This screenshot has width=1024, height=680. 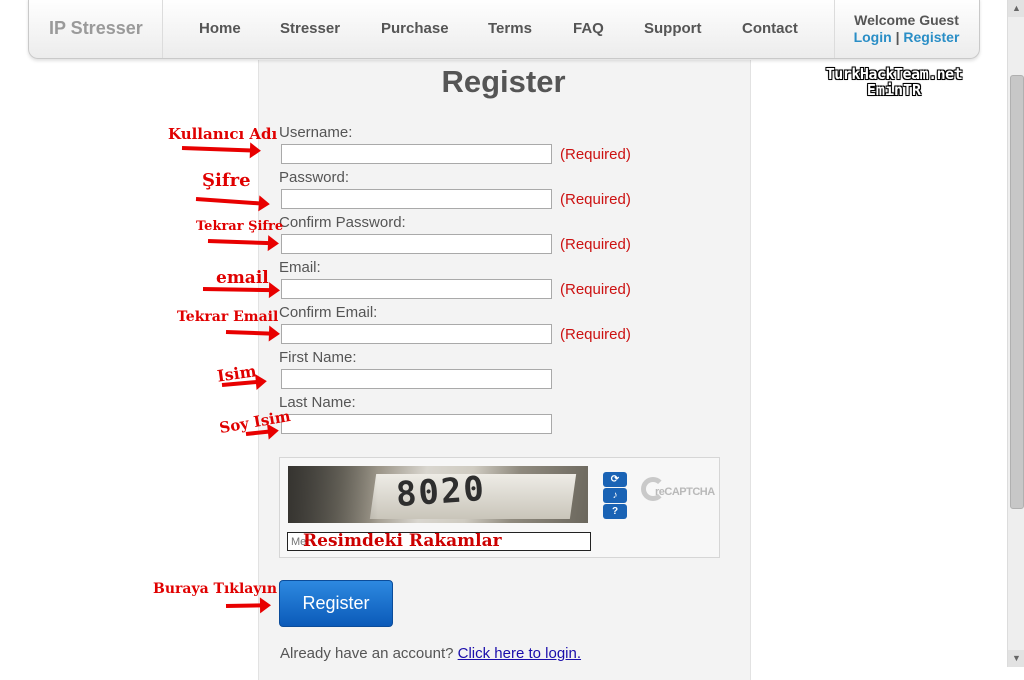 I want to click on watermark: TurkHackTeam.net EminTR, so click(x=894, y=82).